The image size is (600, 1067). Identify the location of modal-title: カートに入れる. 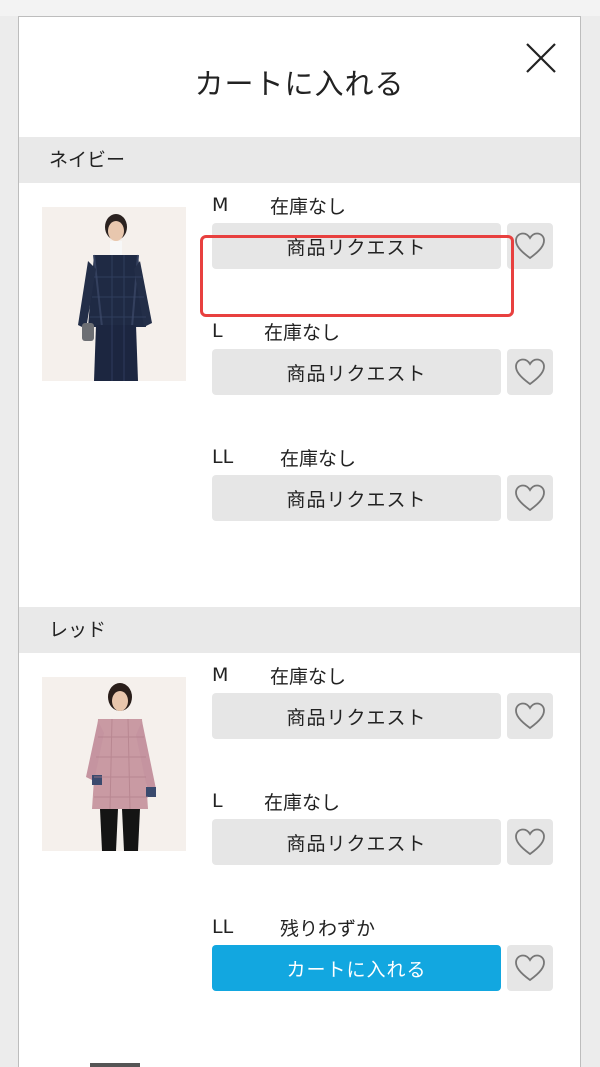
(299, 84).